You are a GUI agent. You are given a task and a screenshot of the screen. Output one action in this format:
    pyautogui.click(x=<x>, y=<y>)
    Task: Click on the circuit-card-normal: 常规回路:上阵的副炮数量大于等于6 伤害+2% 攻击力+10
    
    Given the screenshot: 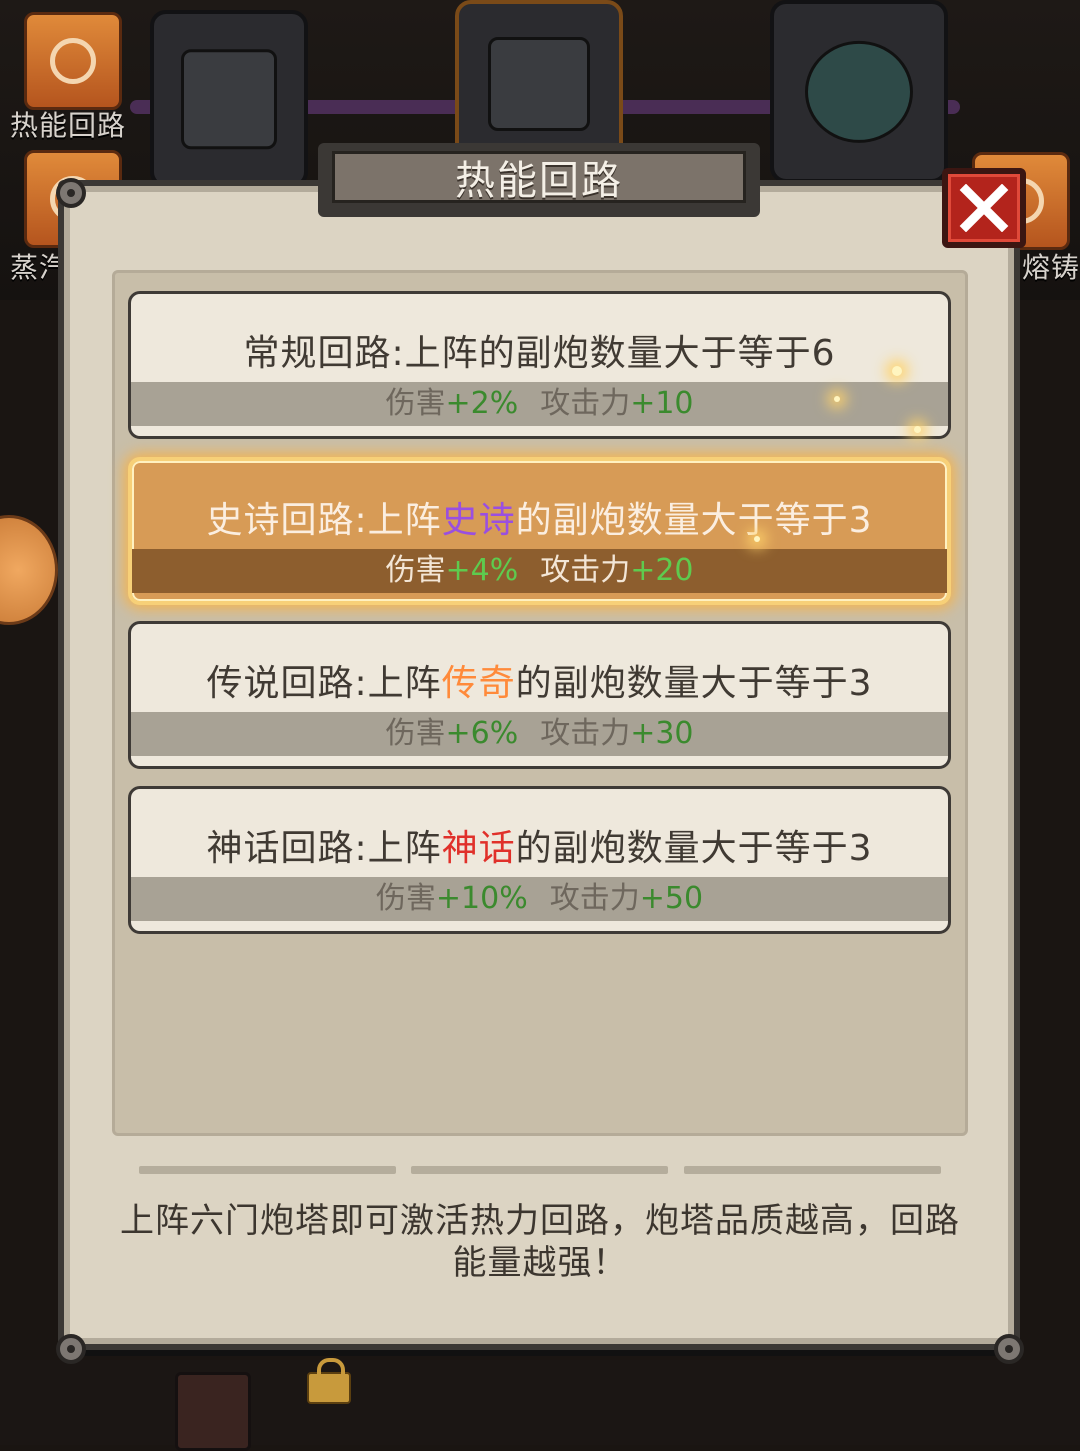 What is the action you would take?
    pyautogui.click(x=539, y=365)
    